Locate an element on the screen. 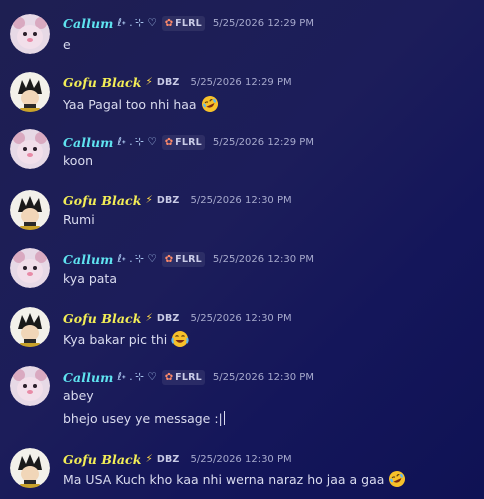 The image size is (484, 499). message-text: Kya bakar pic thi is located at coordinates (126, 340).